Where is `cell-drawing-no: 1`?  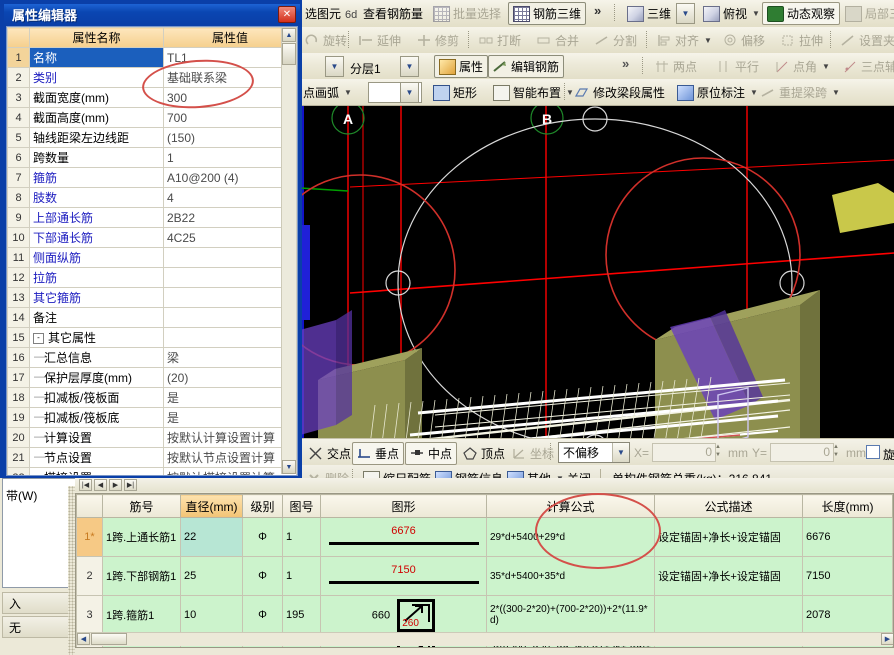 cell-drawing-no: 1 is located at coordinates (301, 537).